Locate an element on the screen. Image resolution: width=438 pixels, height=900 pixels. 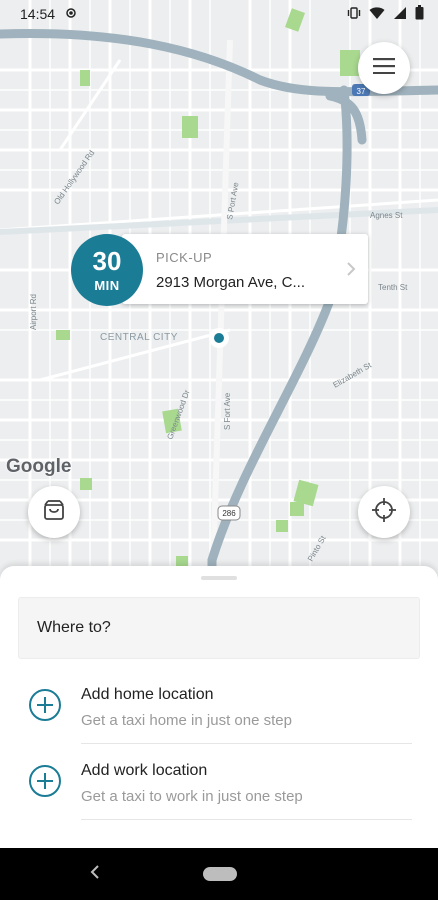
svg-text: 37 is located at coordinates (361, 91).